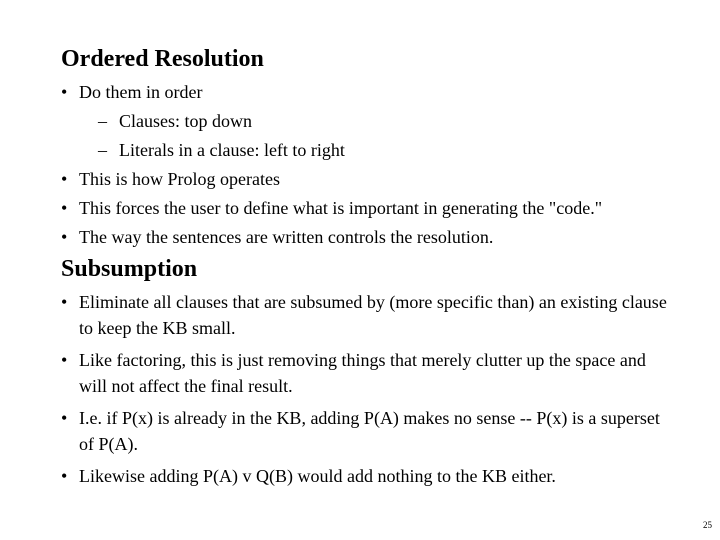 The height and width of the screenshot is (540, 720). Describe the element at coordinates (185, 121) in the screenshot. I see `list-item-text: Clauses: top down` at that location.